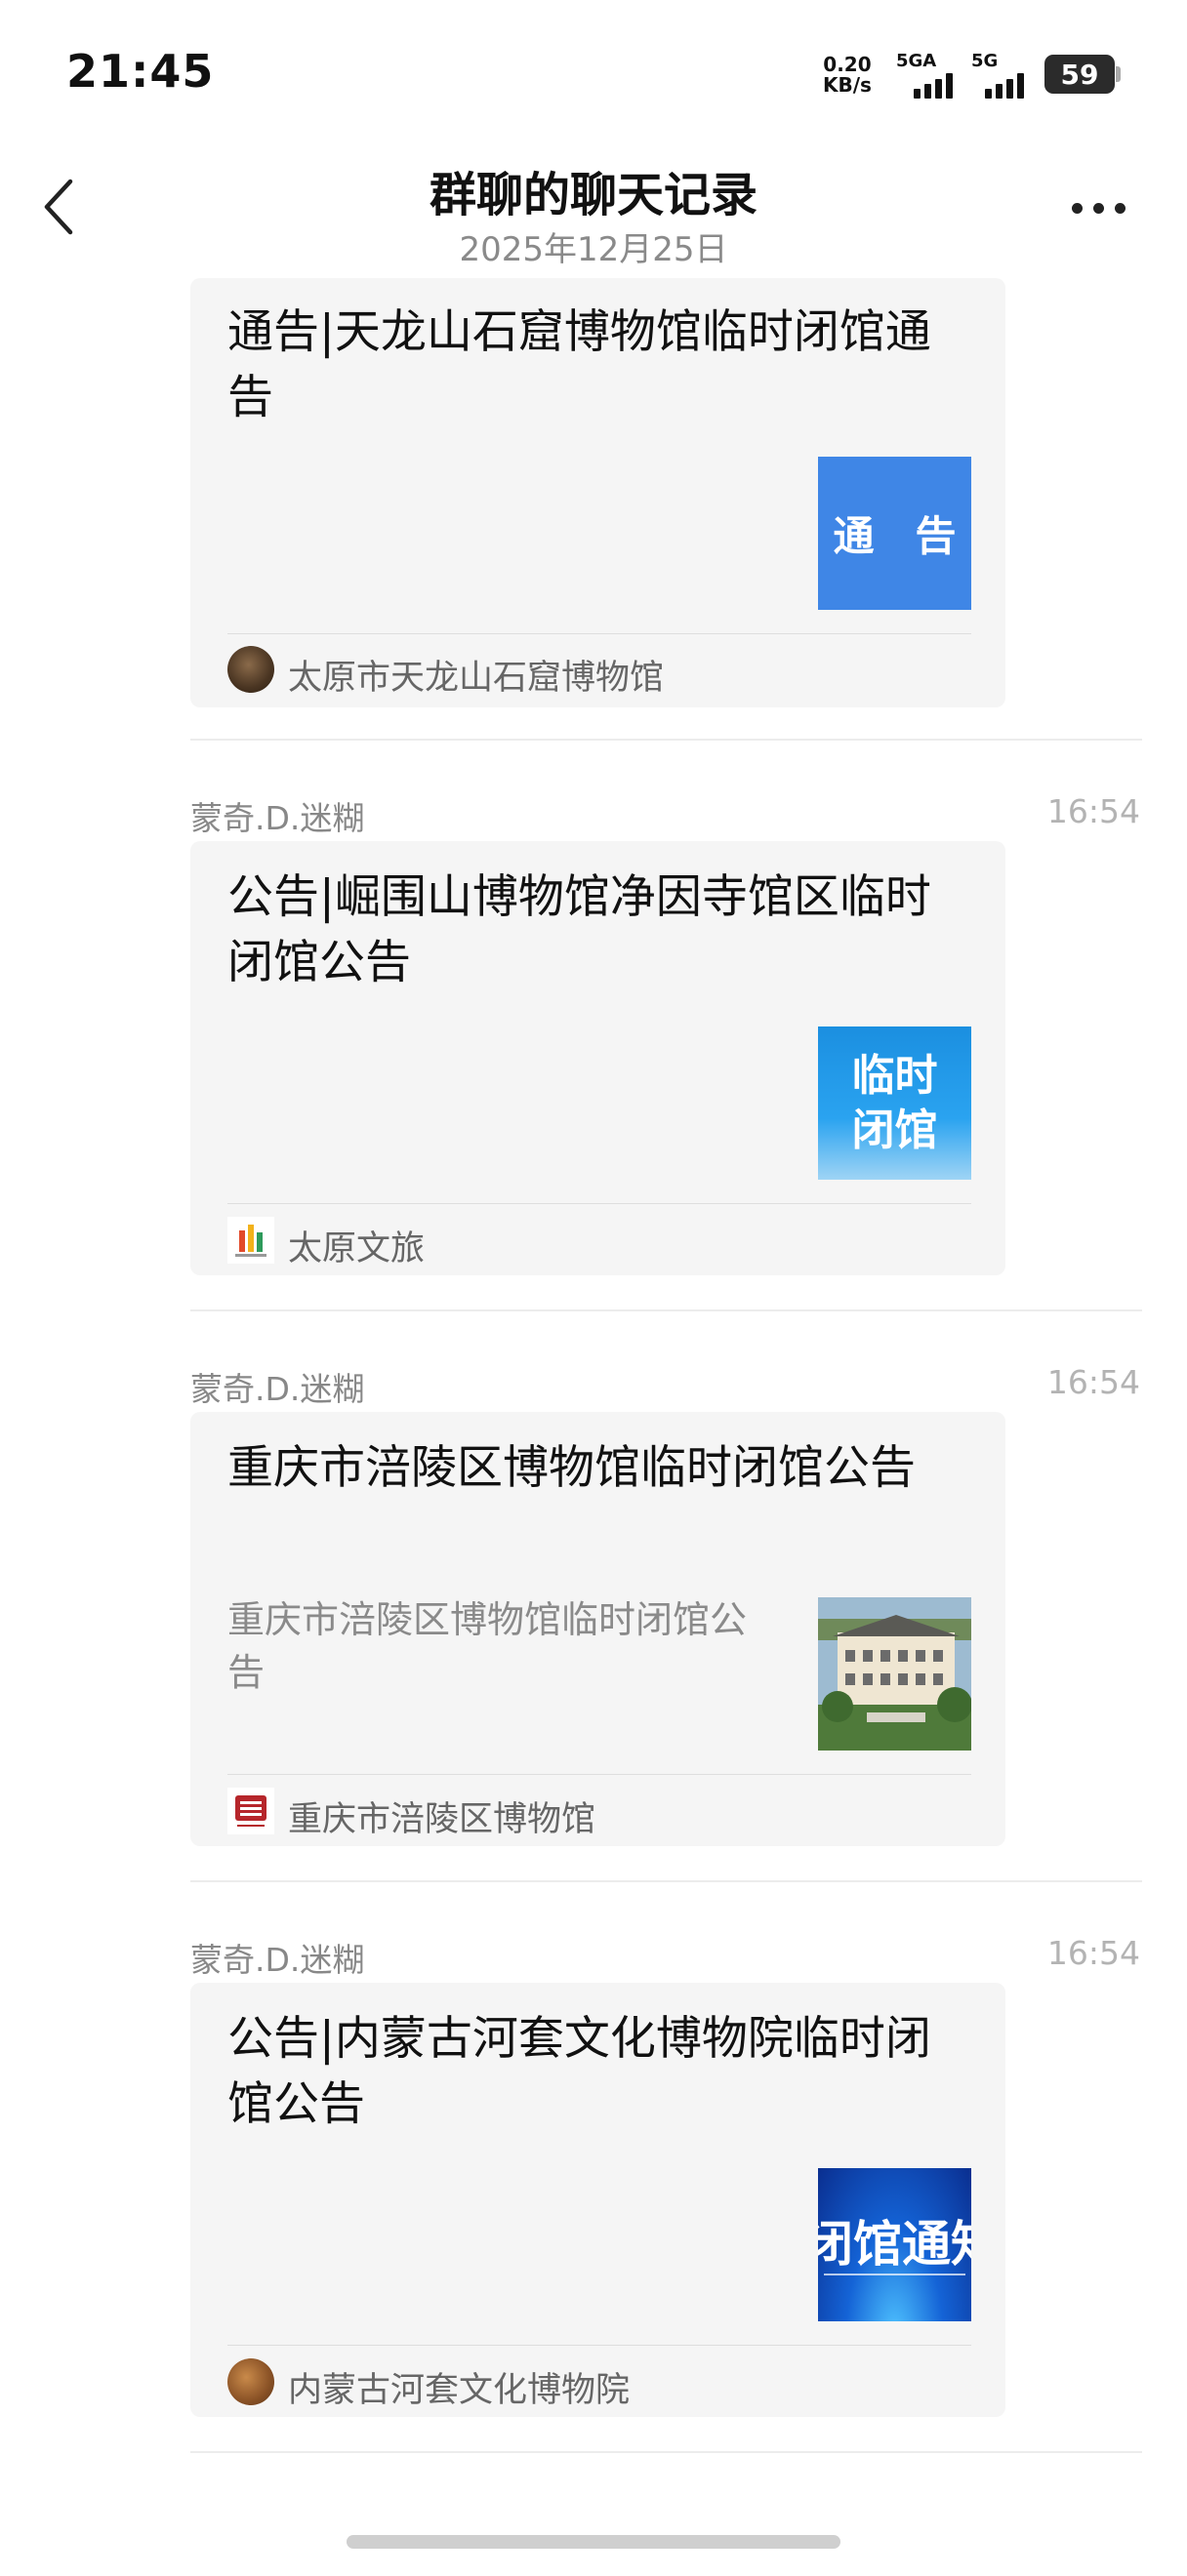  What do you see at coordinates (579, 364) in the screenshot?
I see `article-title: 通告|天龙山石窟博物馆临时闭馆通告` at bounding box center [579, 364].